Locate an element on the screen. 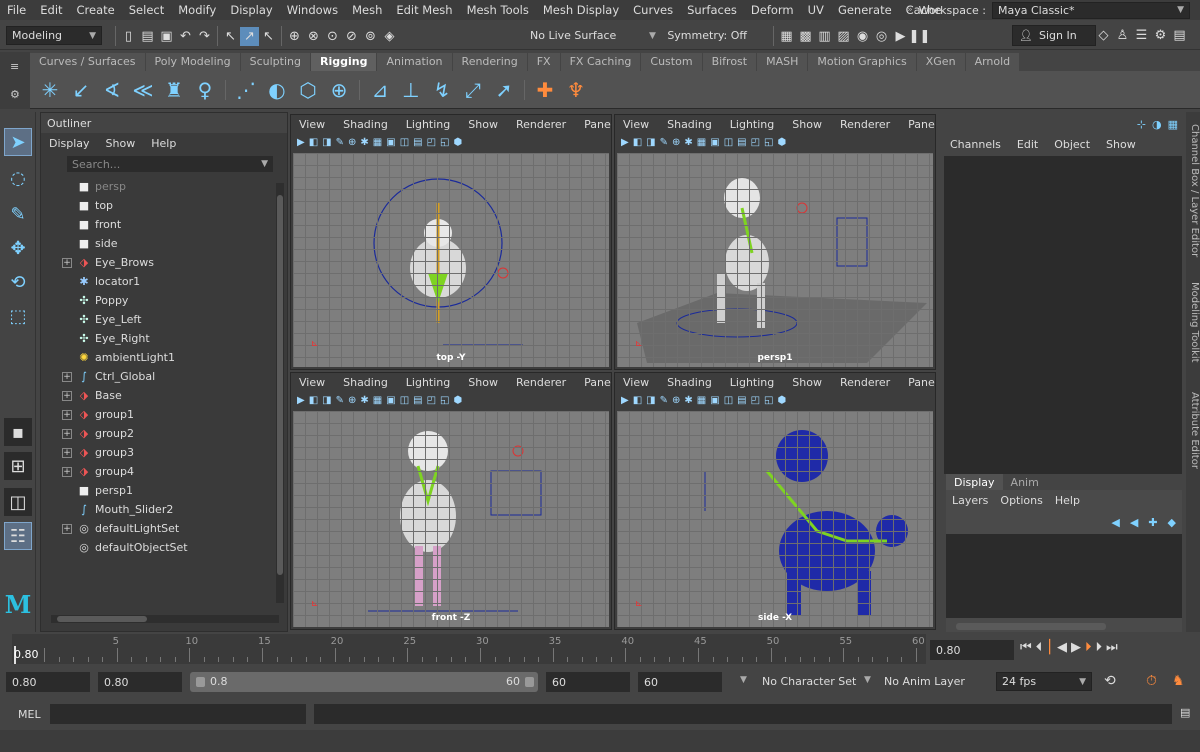 Image resolution: width=1200 pixels, height=752 pixels. select-component-icon: ↖ is located at coordinates (268, 36).